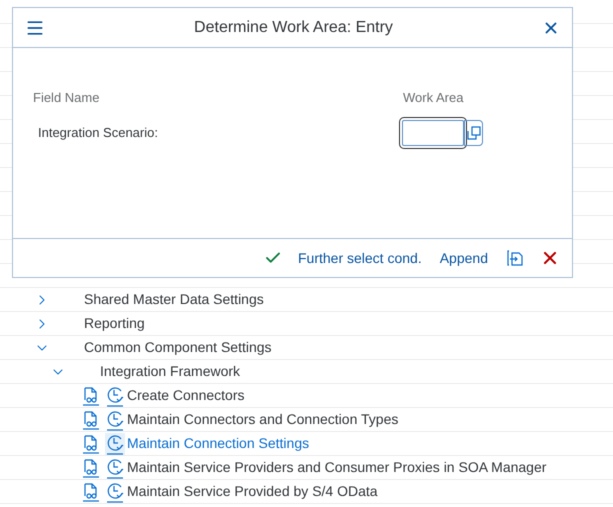 The image size is (613, 507). Describe the element at coordinates (252, 491) in the screenshot. I see `tree-leaf-label: Maintain Service Provided by S/4 OData` at that location.